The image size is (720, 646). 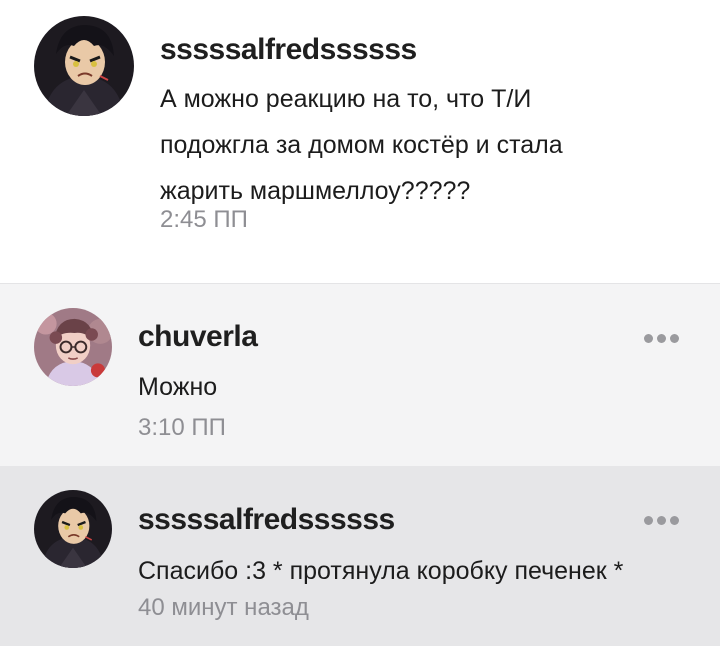 I want to click on timestamp: 3:10 ПП, so click(x=182, y=427).